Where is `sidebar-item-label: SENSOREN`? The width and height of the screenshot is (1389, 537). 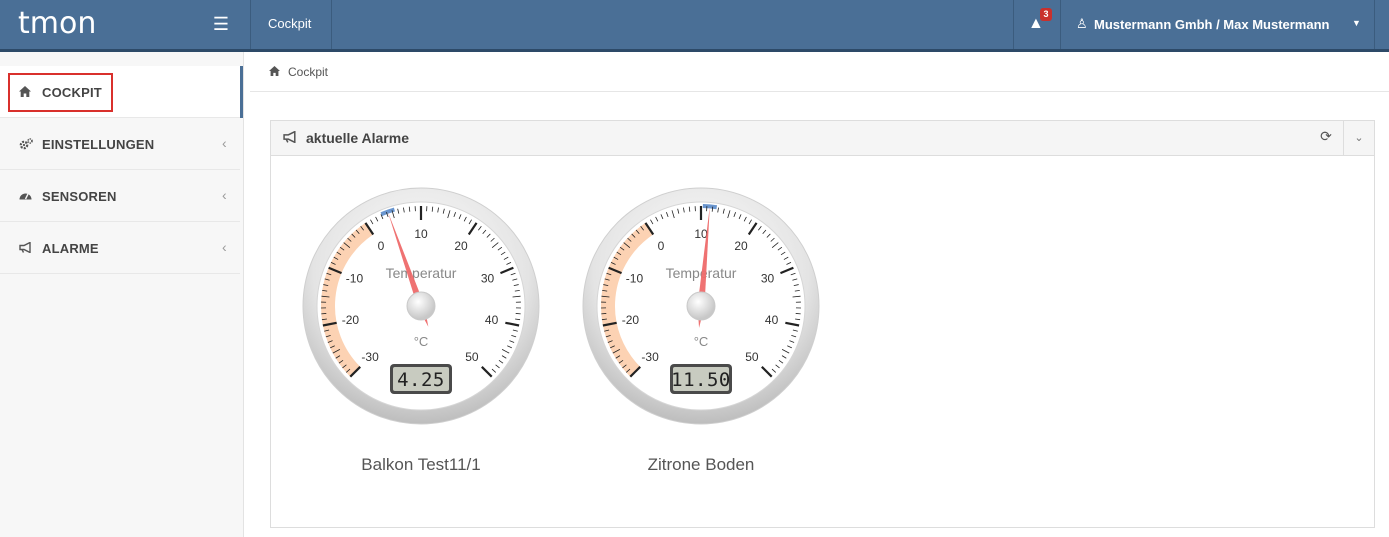 sidebar-item-label: SENSOREN is located at coordinates (79, 196).